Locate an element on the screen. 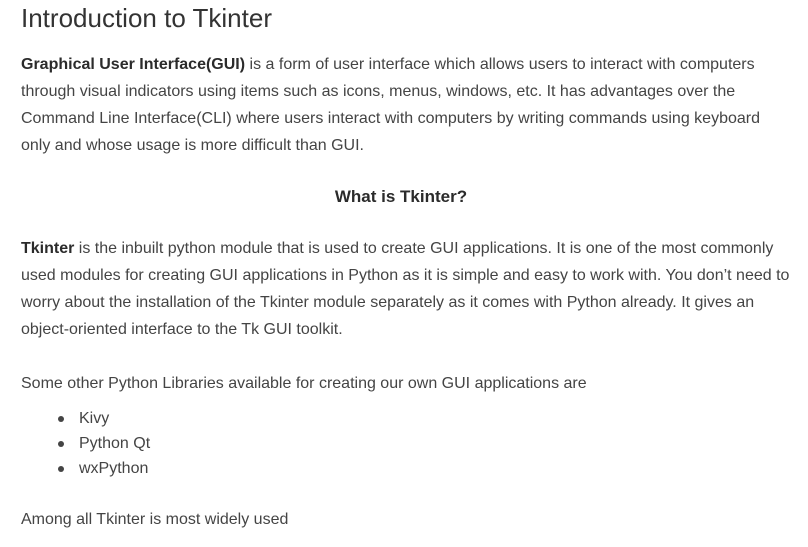  page-title: Introduction to Tkinter is located at coordinates (146, 18).